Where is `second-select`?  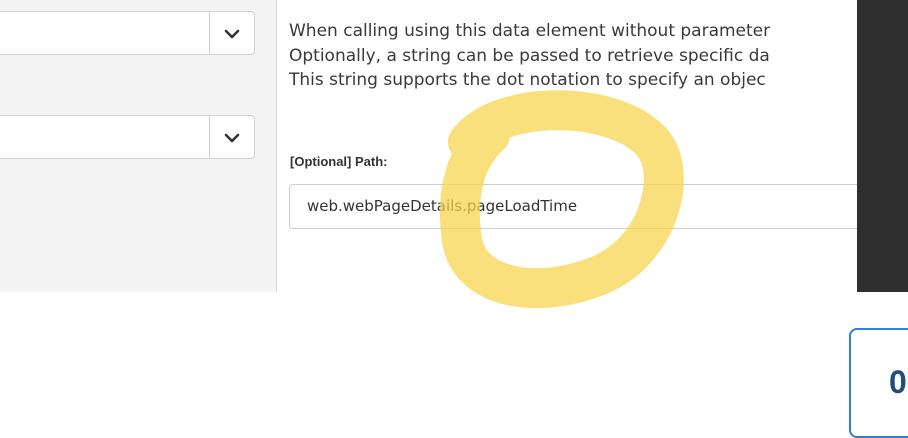
second-select is located at coordinates (127, 137).